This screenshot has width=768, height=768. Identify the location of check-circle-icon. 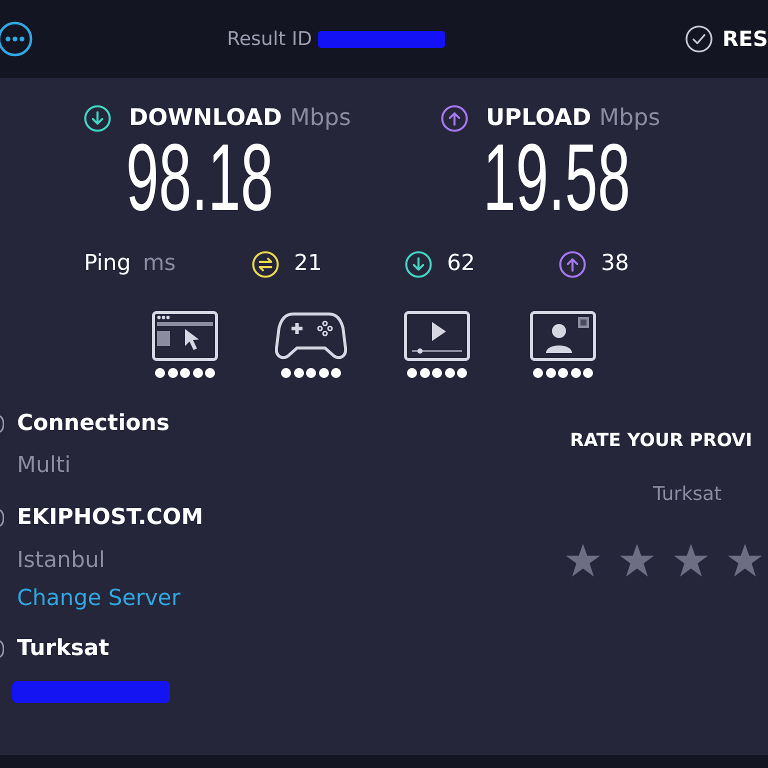
(699, 39).